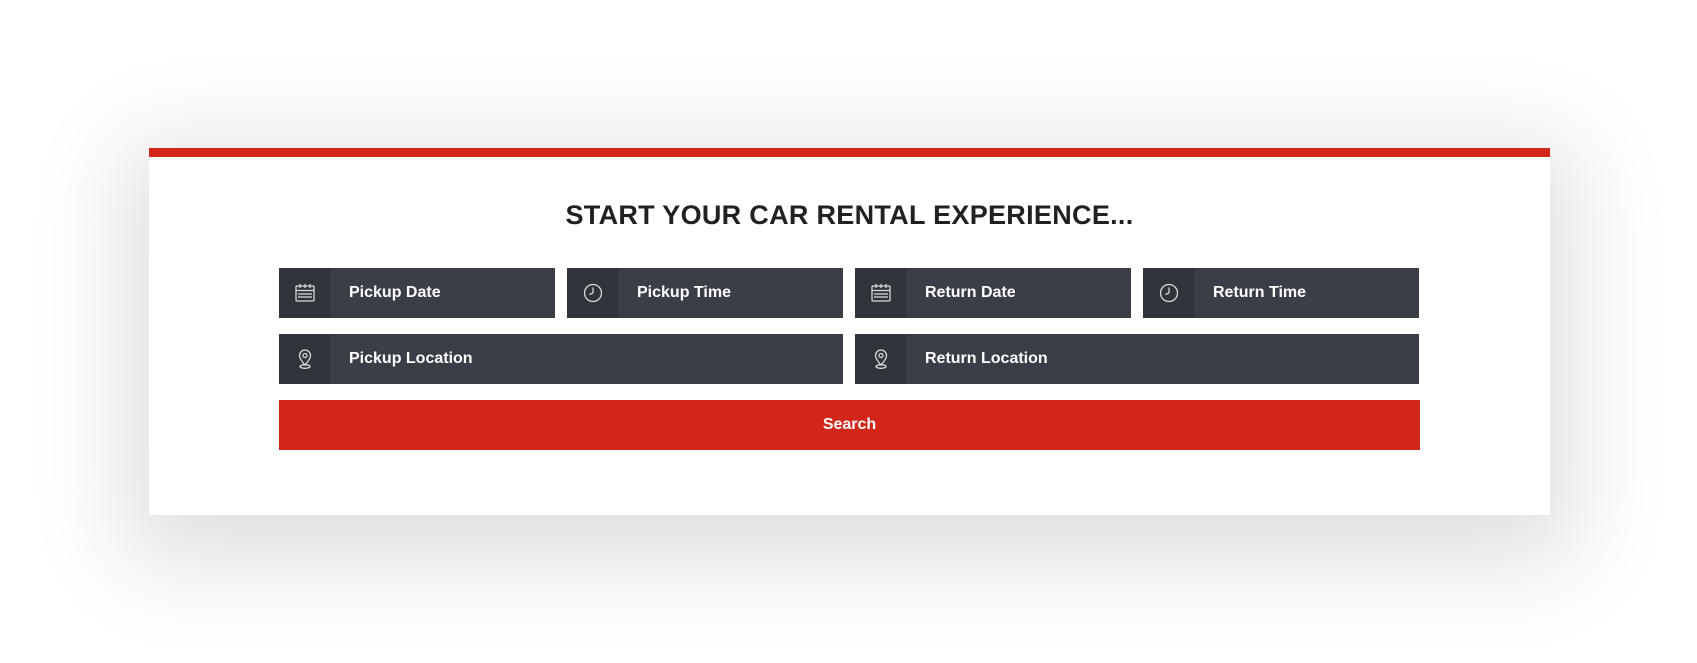 Image resolution: width=1697 pixels, height=663 pixels. I want to click on return-time-field: Return Time, so click(1281, 293).